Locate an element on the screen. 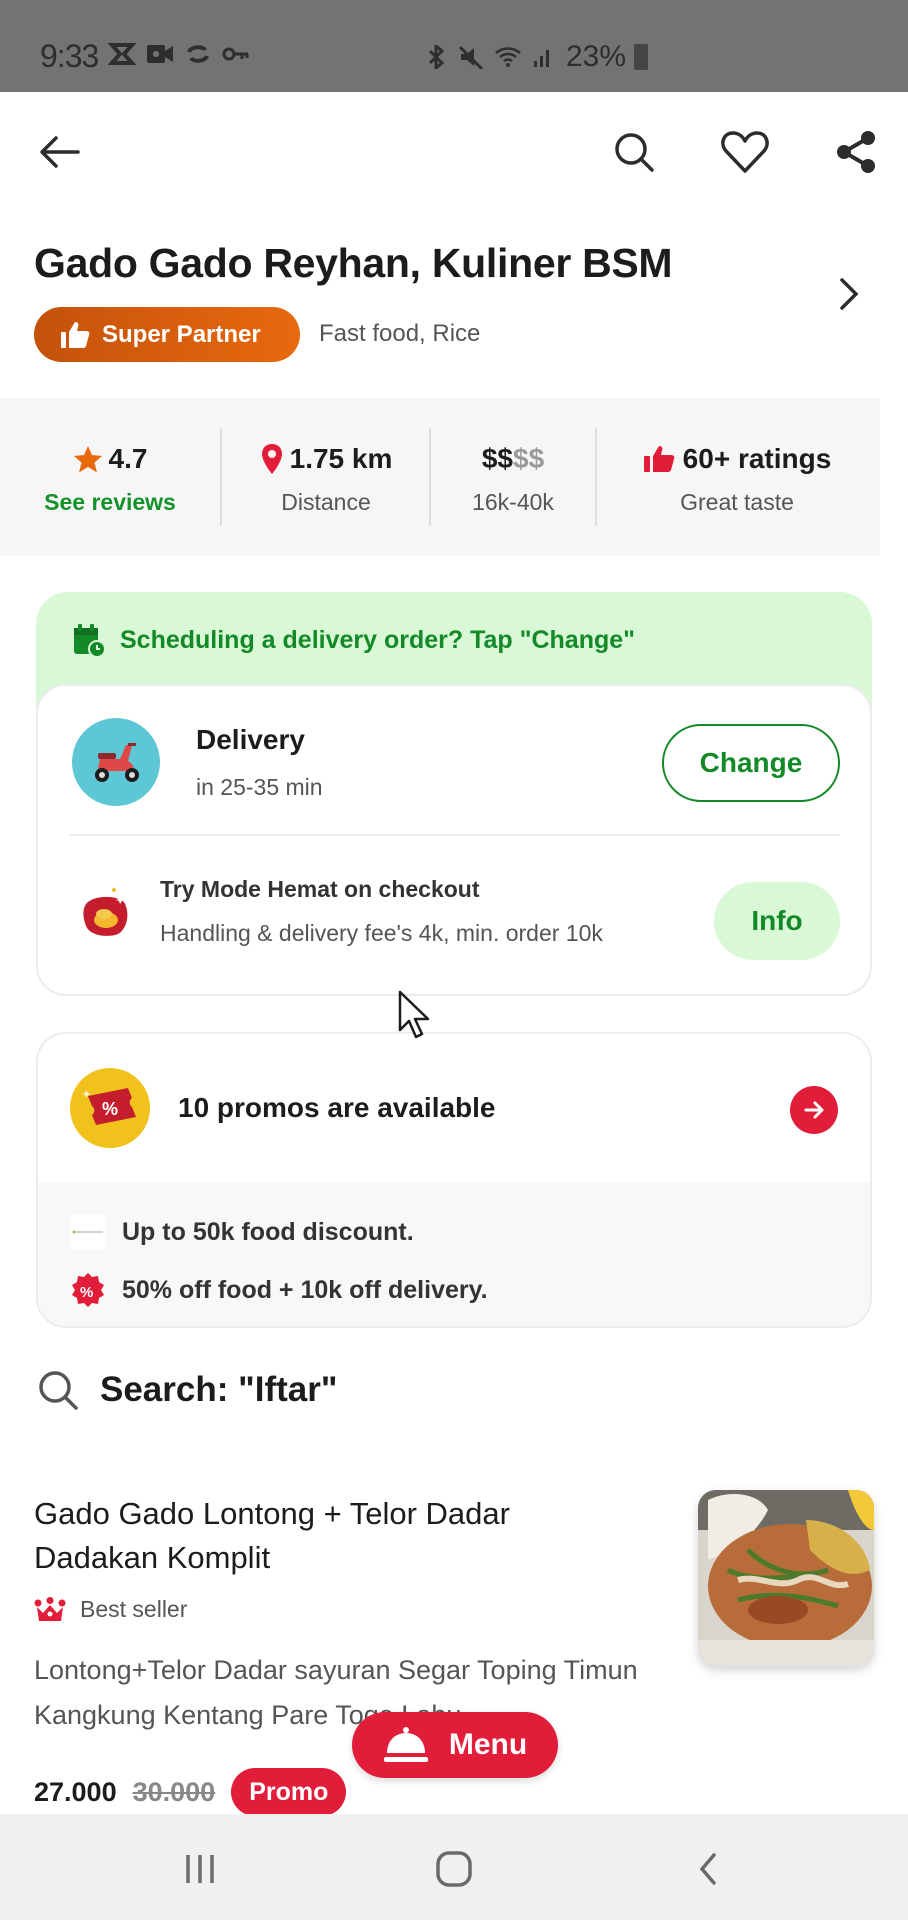 This screenshot has height=1920, width=908. key-icon is located at coordinates (235, 54).